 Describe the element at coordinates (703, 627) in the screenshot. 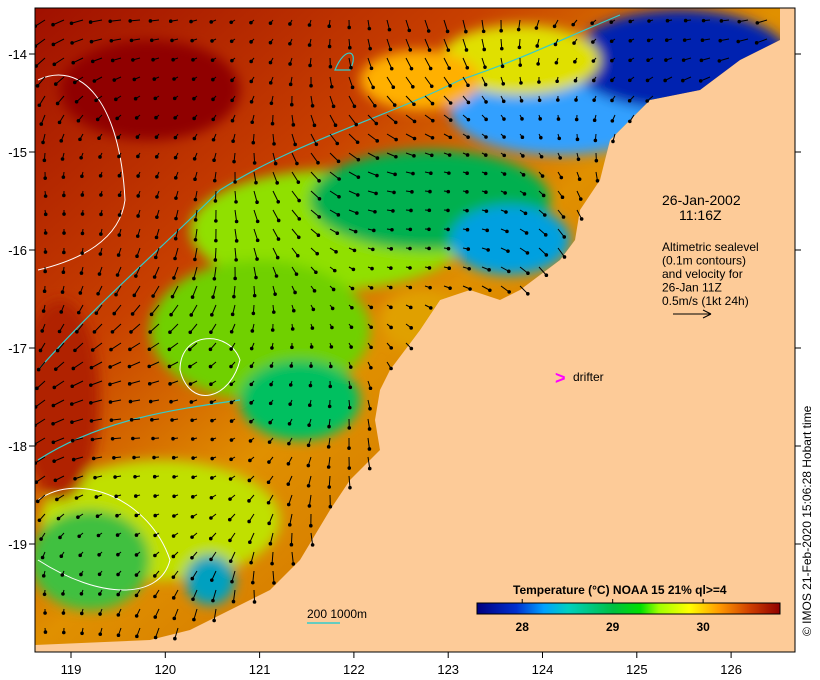

I see `colorbar-tick-label: 30` at that location.